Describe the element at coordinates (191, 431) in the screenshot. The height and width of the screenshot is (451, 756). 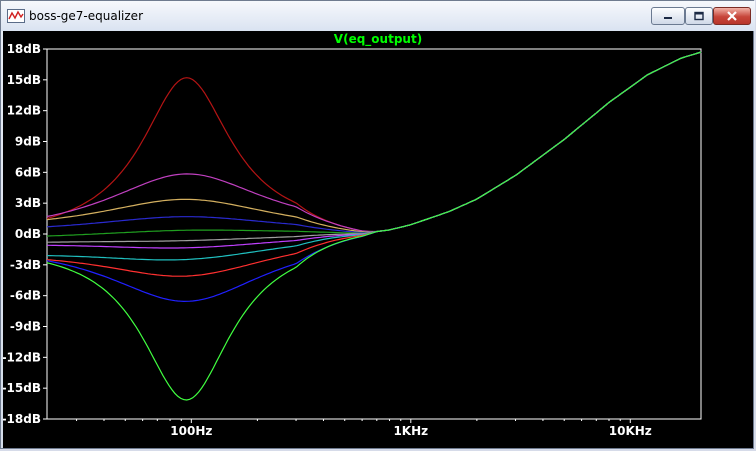
I see `x-tick-label: 100Hz` at that location.